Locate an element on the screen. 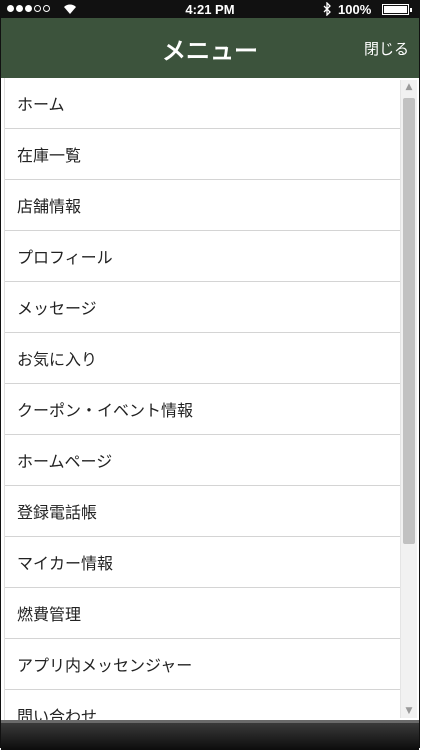 Image resolution: width=422 pixels, height=750 pixels. scrollbar-thumb is located at coordinates (409, 321).